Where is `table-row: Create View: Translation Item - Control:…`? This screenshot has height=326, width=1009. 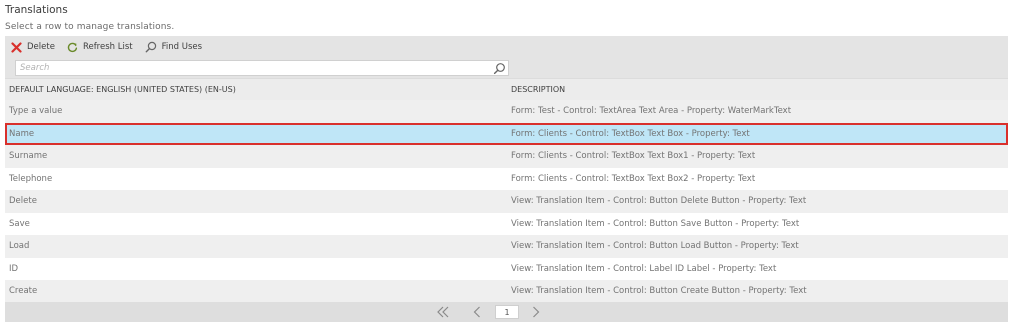
table-row: Create View: Translation Item - Control:… is located at coordinates (506, 291).